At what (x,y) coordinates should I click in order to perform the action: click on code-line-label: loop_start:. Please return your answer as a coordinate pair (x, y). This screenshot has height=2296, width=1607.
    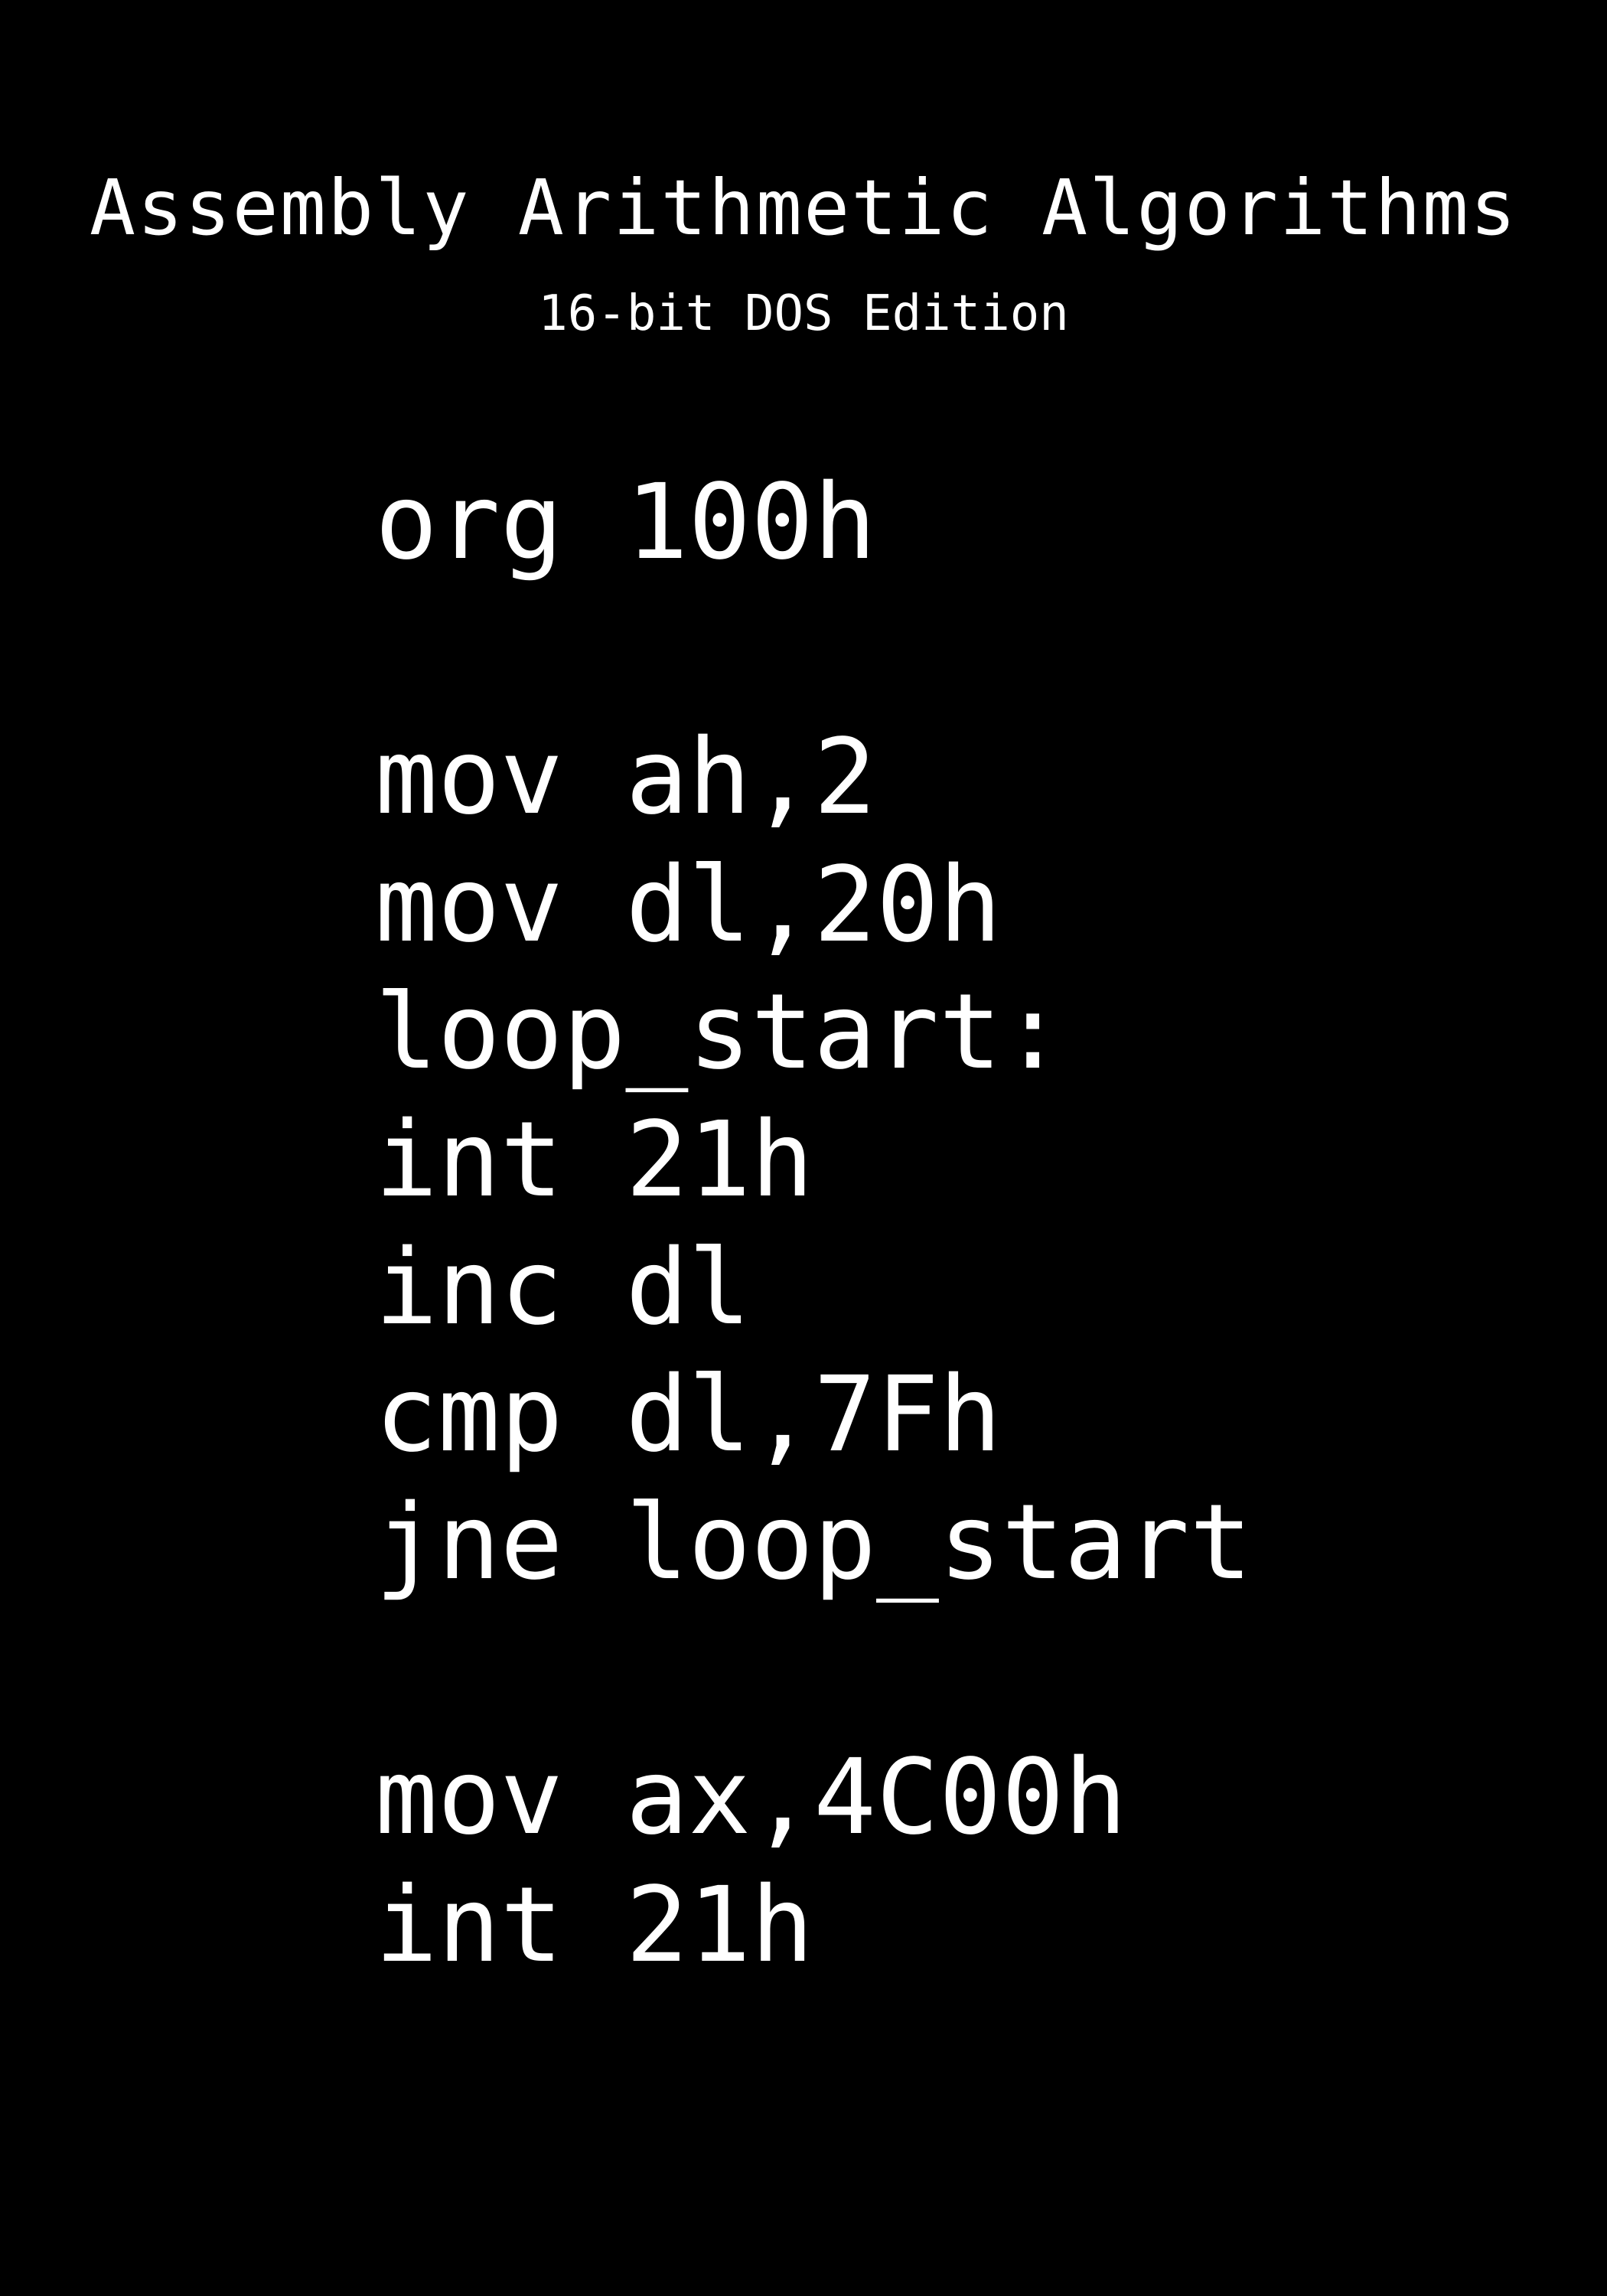
    Looking at the image, I should click on (719, 1033).